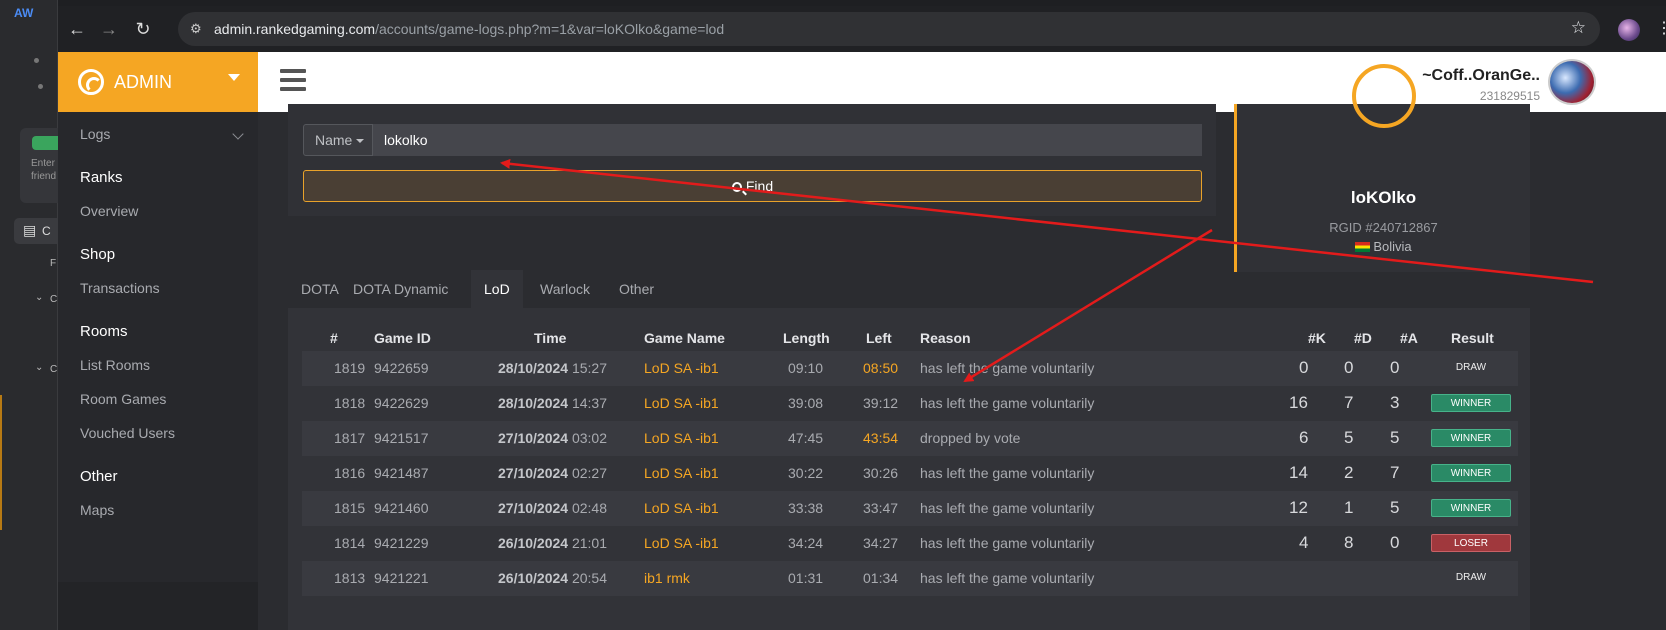 This screenshot has height=630, width=1666. Describe the element at coordinates (533, 508) in the screenshot. I see `row-date: 27/10/2024` at that location.